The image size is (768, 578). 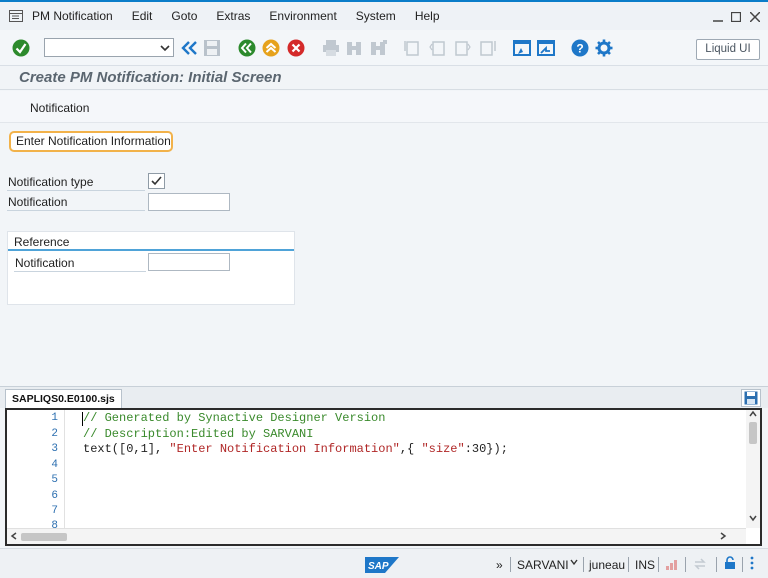 What do you see at coordinates (38, 202) in the screenshot?
I see `notification-label: Notification` at bounding box center [38, 202].